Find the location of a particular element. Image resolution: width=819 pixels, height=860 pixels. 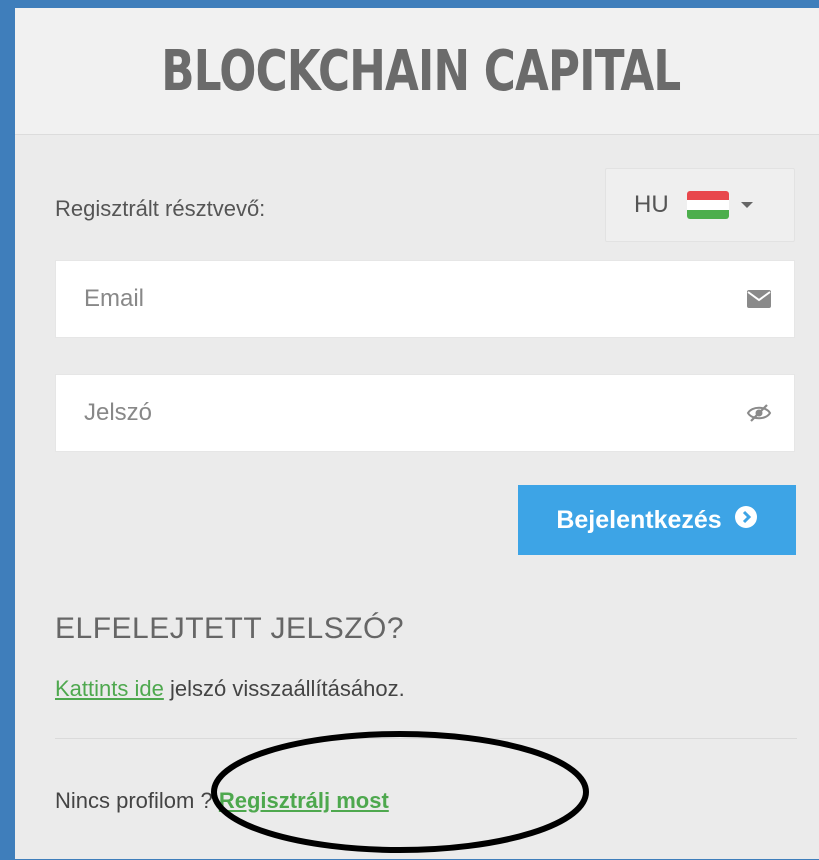

hungary-flag-icon is located at coordinates (707, 205).